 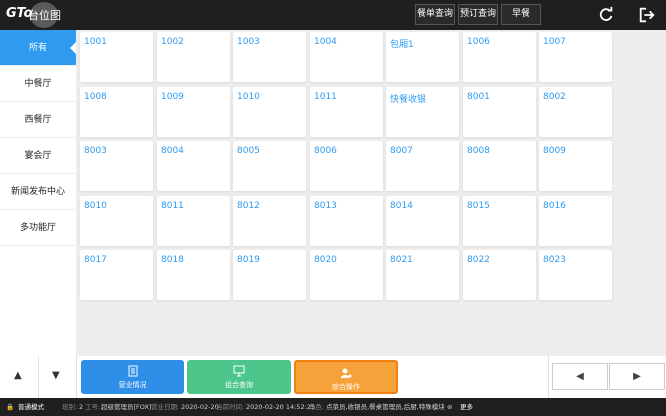 What do you see at coordinates (554, 151) in the screenshot?
I see `table-number: 8009` at bounding box center [554, 151].